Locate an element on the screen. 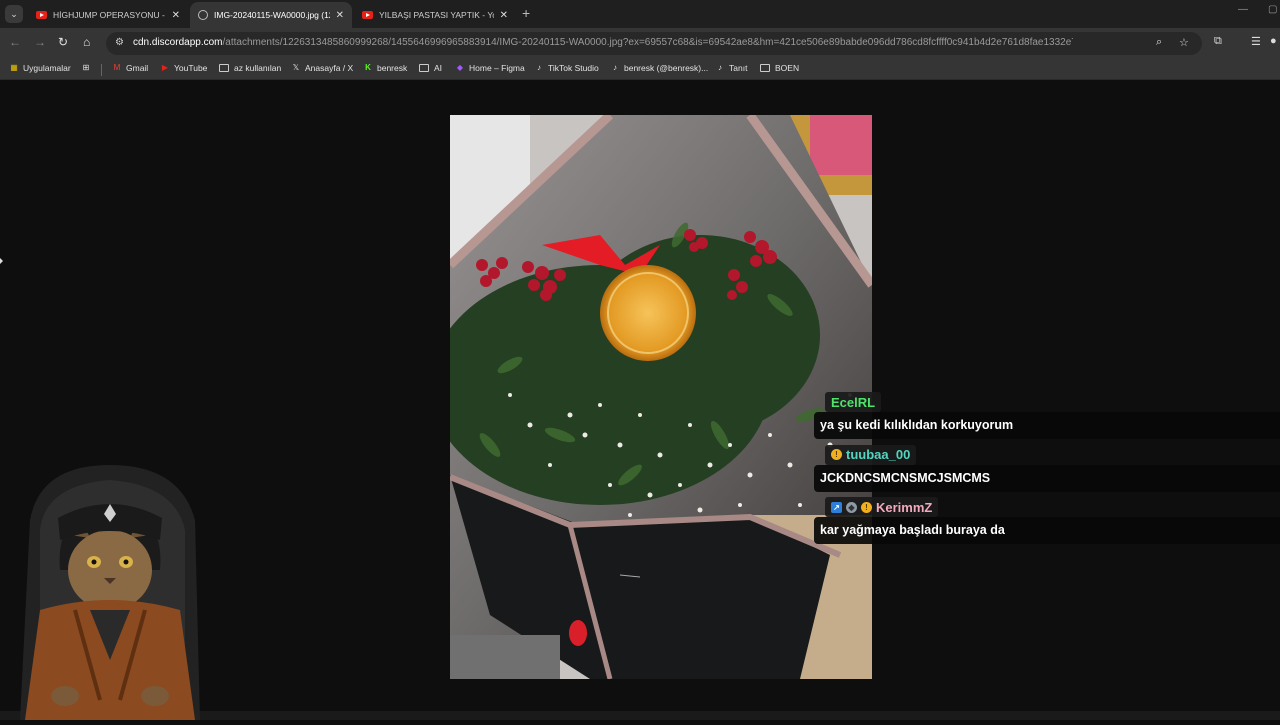  chat-message: ! tuubaa_00 JCKDNCSMCNSMCJSMCMS is located at coordinates (1047, 468).